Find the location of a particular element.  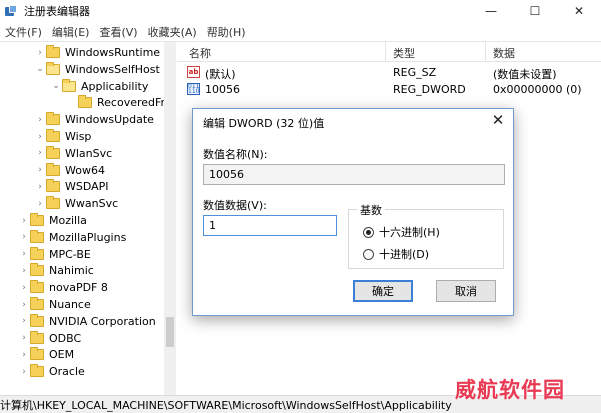

tree-item: ⌄ Applicability is located at coordinates (99, 86).